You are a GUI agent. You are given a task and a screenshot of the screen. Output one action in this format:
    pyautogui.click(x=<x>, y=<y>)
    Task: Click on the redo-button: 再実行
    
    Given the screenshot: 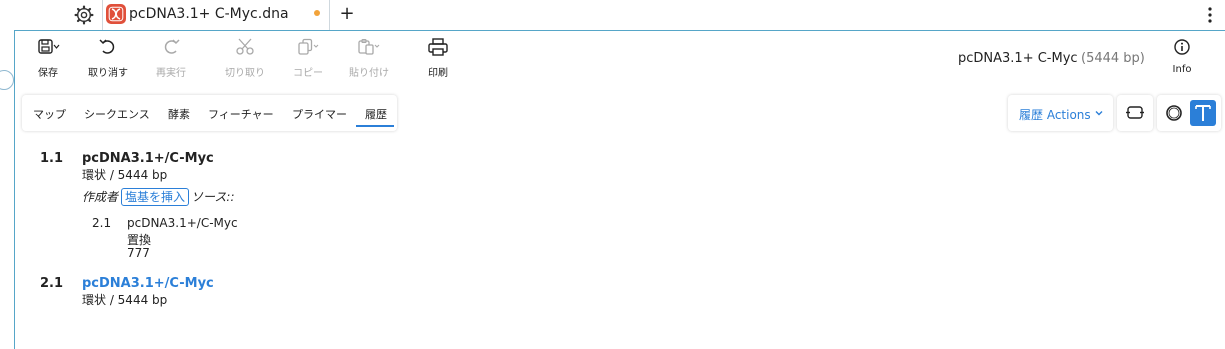 What is the action you would take?
    pyautogui.click(x=171, y=60)
    